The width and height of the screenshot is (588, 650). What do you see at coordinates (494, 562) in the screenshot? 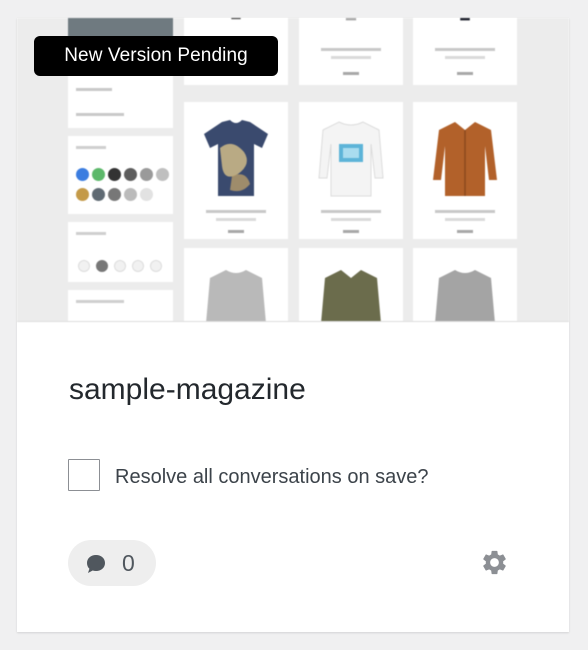
I see `gear-icon` at bounding box center [494, 562].